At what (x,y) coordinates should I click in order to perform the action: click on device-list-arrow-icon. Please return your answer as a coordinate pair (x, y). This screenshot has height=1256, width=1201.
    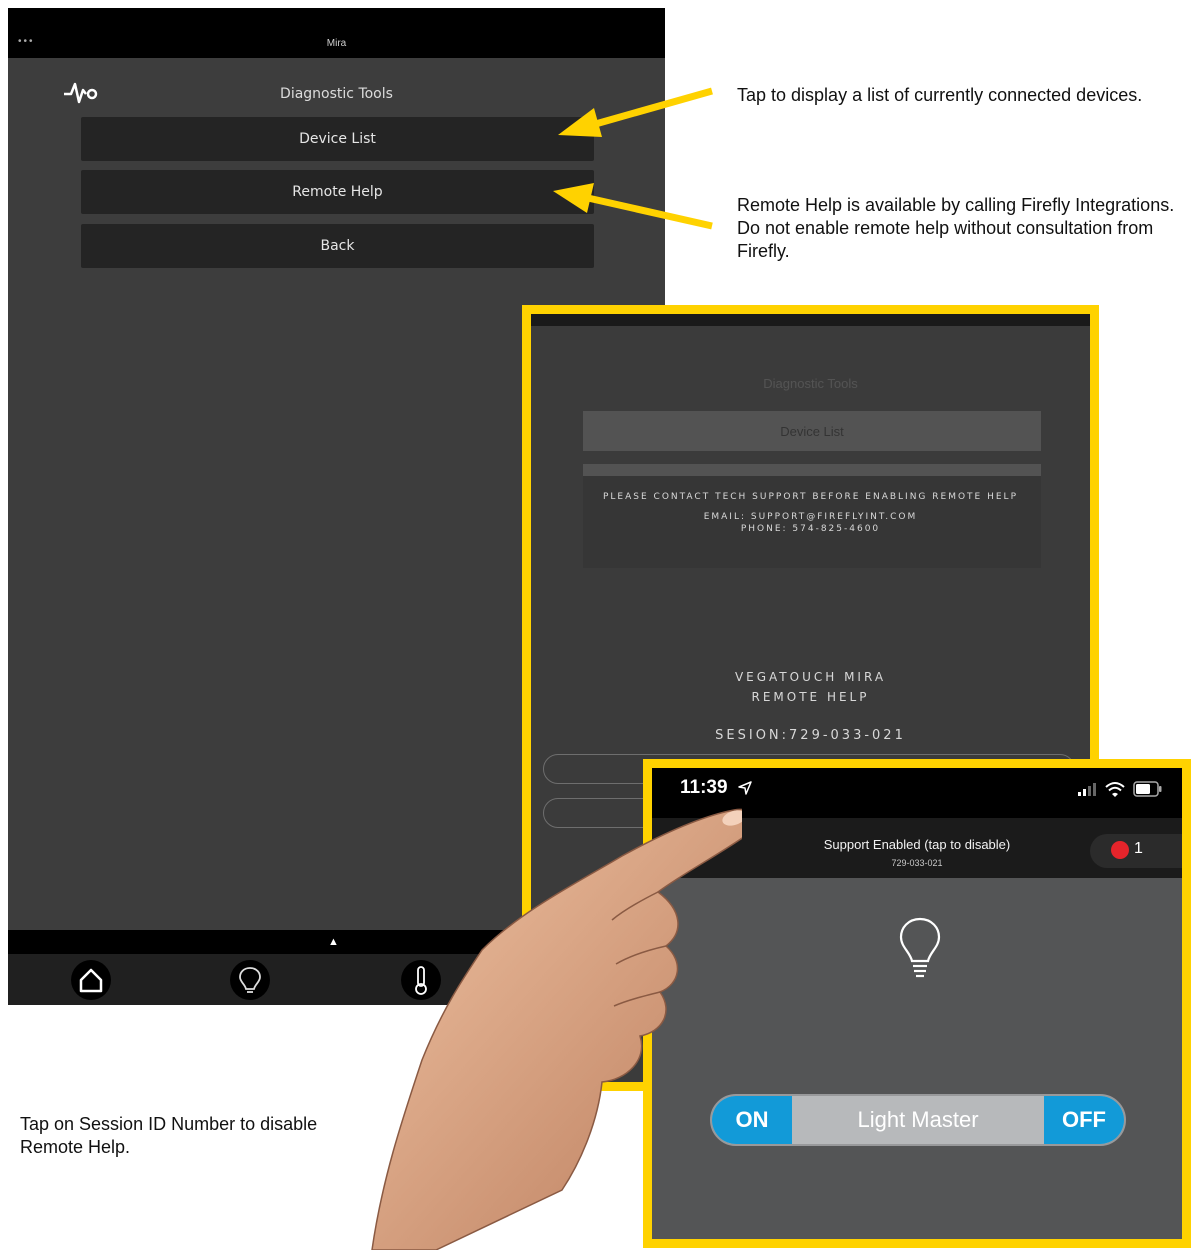
    Looking at the image, I should click on (635, 112).